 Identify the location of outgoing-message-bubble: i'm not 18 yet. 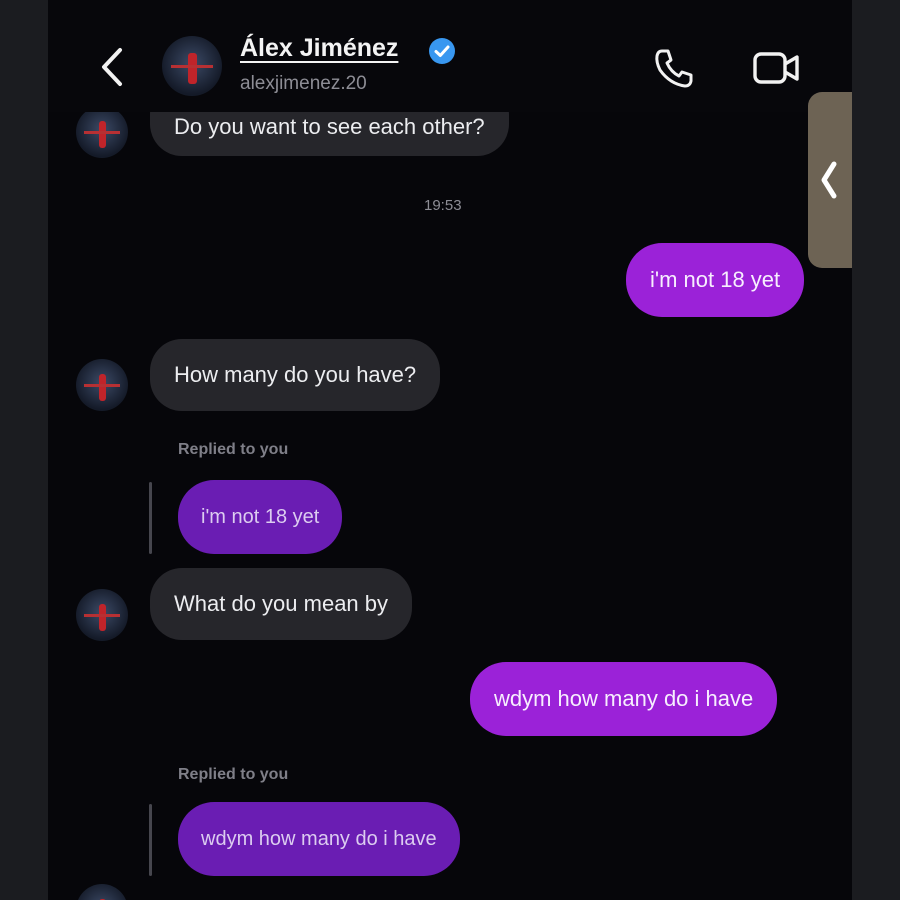
(715, 280).